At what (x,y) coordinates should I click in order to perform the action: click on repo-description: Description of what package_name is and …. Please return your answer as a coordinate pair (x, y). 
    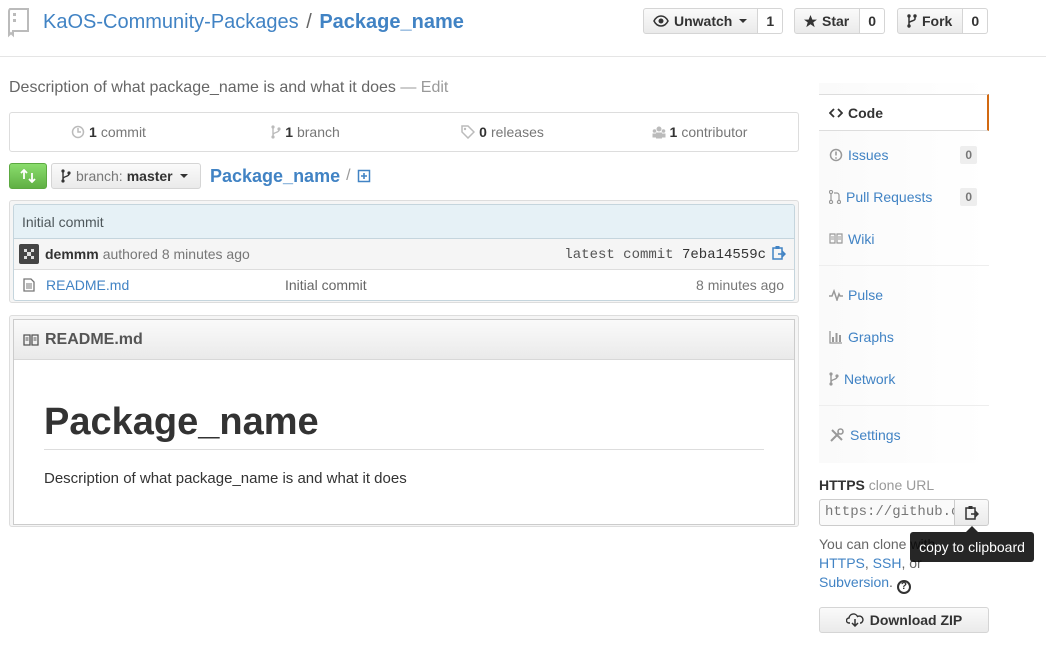
    Looking at the image, I should click on (228, 88).